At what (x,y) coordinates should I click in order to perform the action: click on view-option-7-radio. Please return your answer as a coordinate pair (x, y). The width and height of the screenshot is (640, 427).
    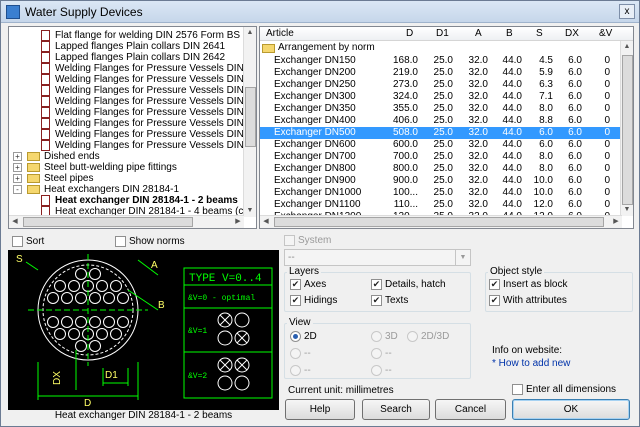
    Looking at the image, I should click on (376, 370).